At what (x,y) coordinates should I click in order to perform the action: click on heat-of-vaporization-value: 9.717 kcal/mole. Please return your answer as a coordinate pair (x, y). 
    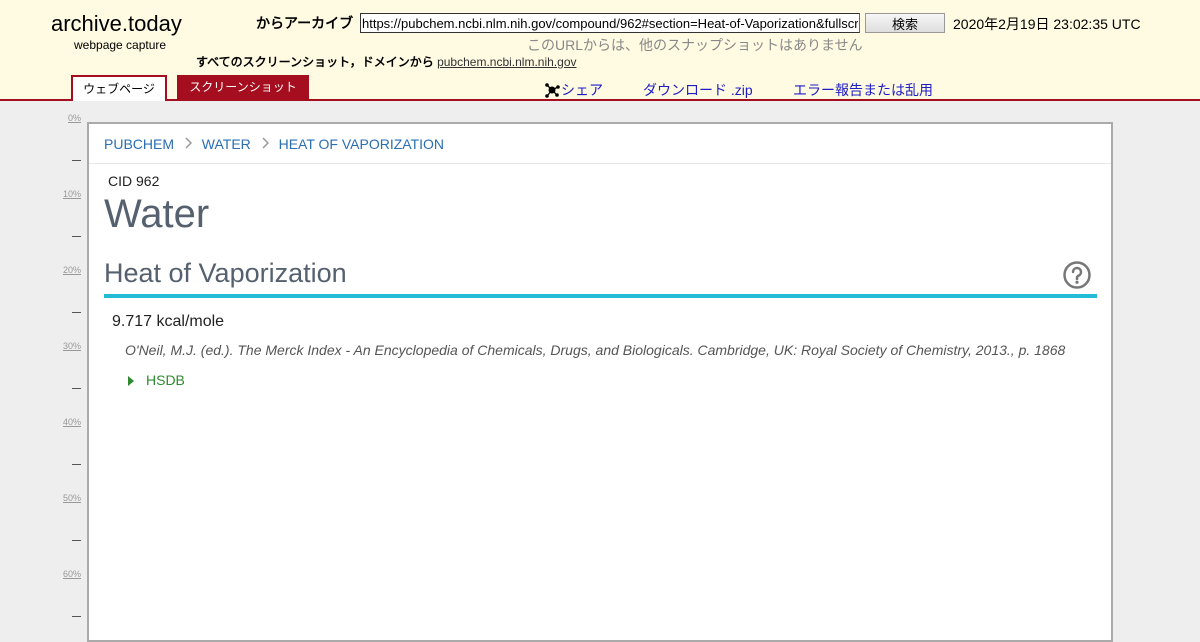
    Looking at the image, I should click on (168, 321).